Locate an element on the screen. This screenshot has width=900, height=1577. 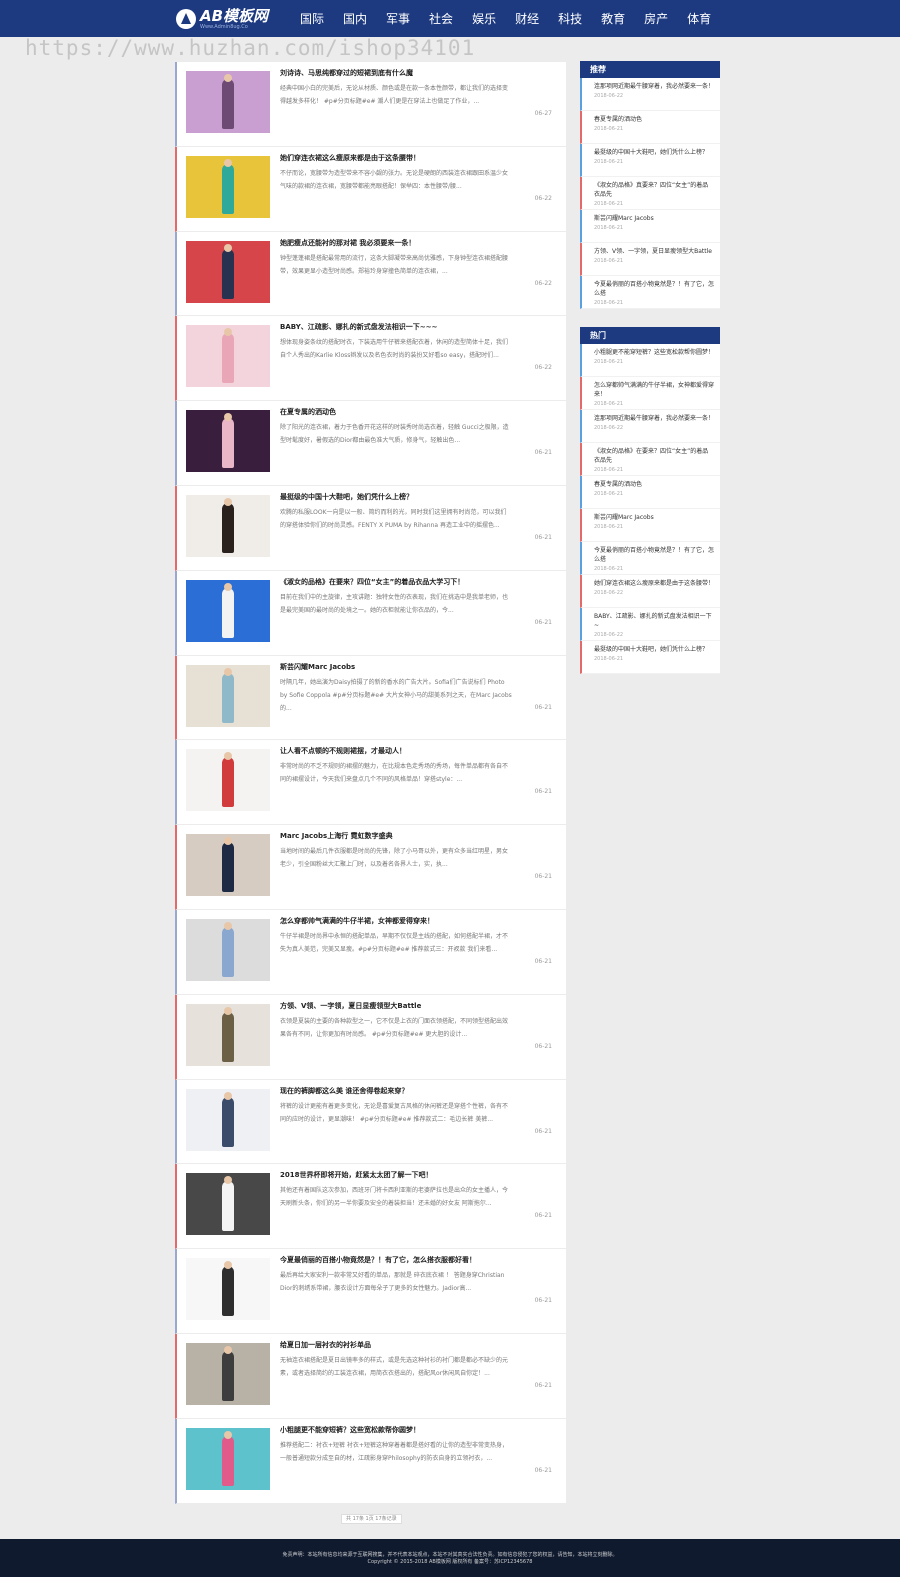
article-title: 小粗腿更不能穿短裤？这些宽松款帮你圆梦！ is located at coordinates (417, 1430).